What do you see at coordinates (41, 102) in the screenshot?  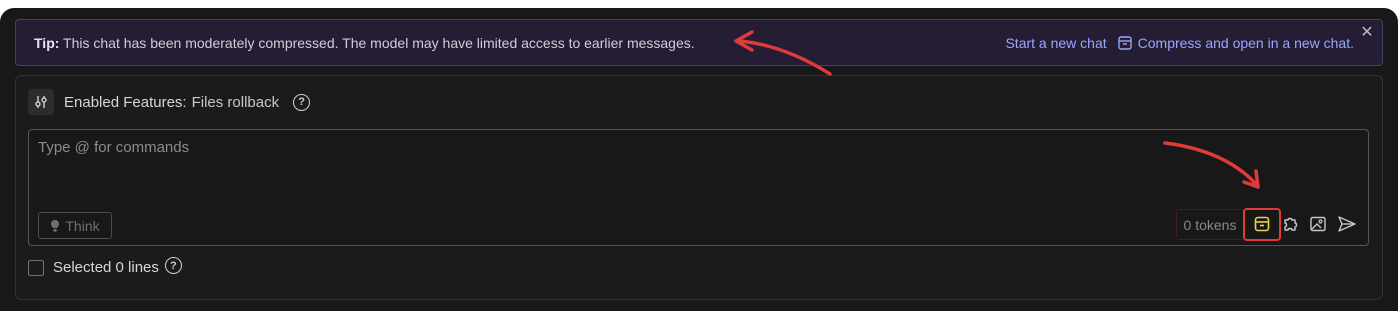 I see `sliders-icon` at bounding box center [41, 102].